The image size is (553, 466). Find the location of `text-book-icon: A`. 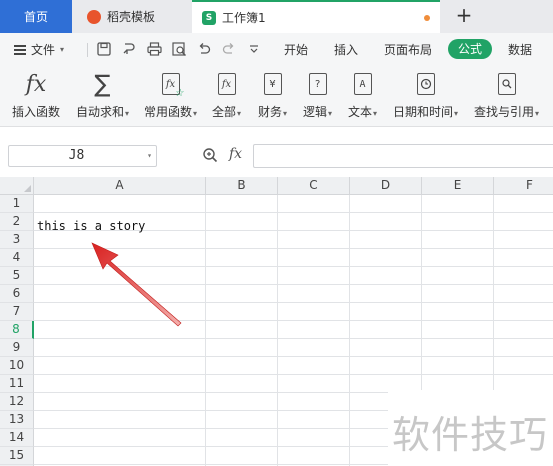

text-book-icon: A is located at coordinates (363, 84).